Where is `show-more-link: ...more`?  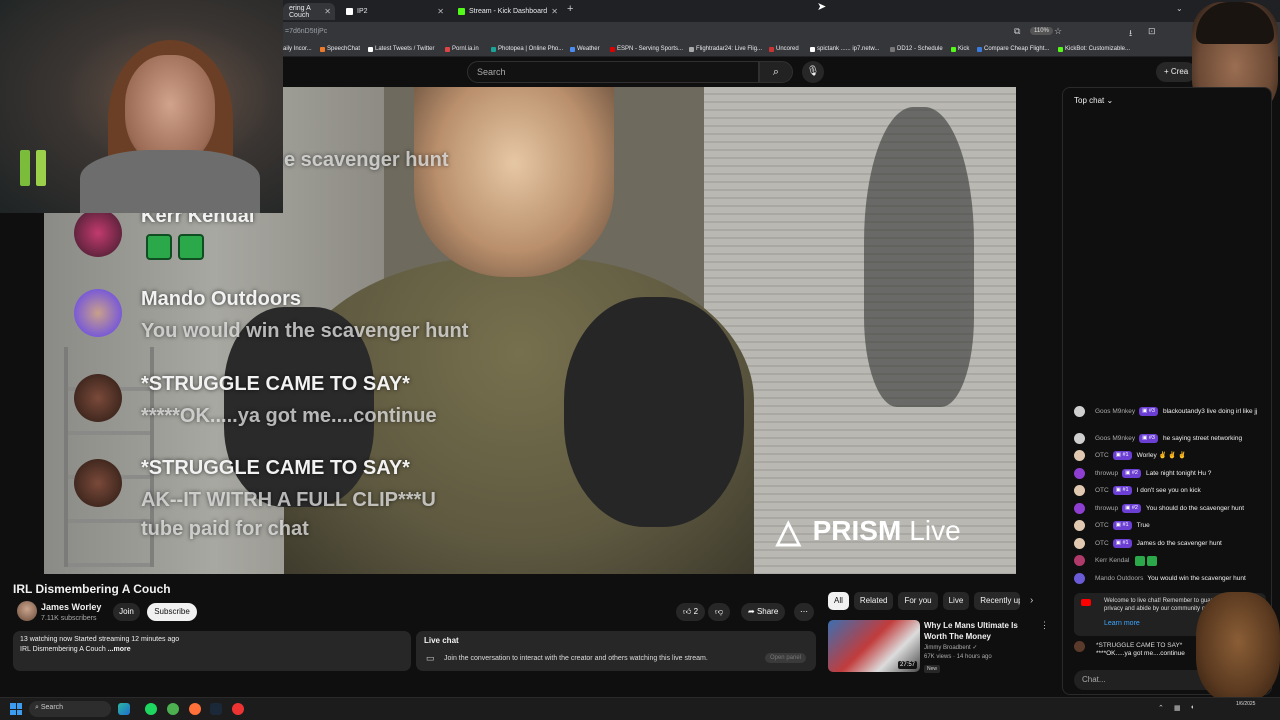
show-more-link: ...more is located at coordinates (119, 649).